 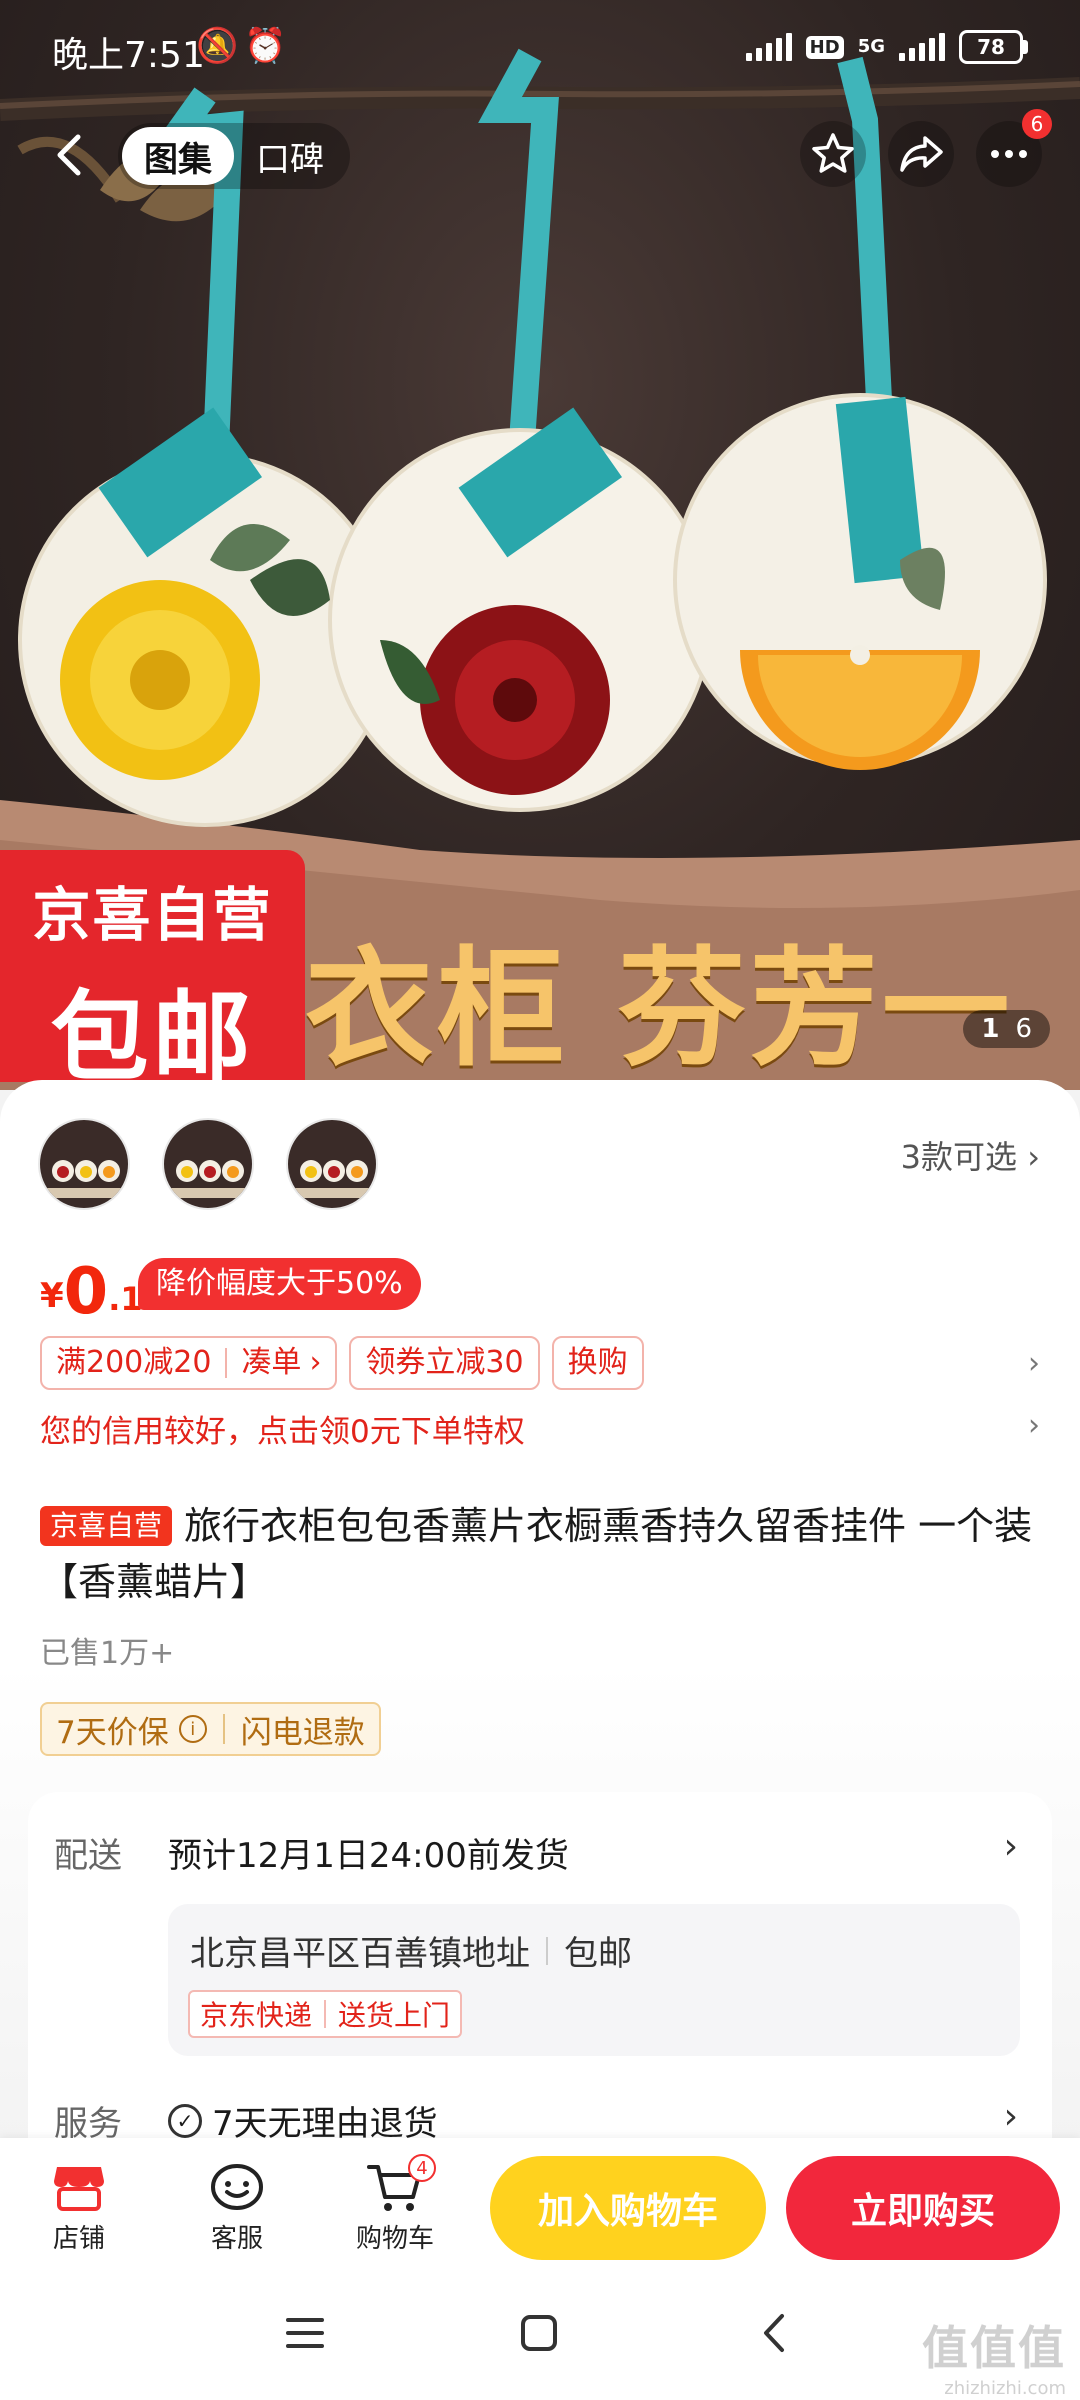 What do you see at coordinates (368, 1852) in the screenshot?
I see `shipping-estimate: 预计12月1日24:00前发货` at bounding box center [368, 1852].